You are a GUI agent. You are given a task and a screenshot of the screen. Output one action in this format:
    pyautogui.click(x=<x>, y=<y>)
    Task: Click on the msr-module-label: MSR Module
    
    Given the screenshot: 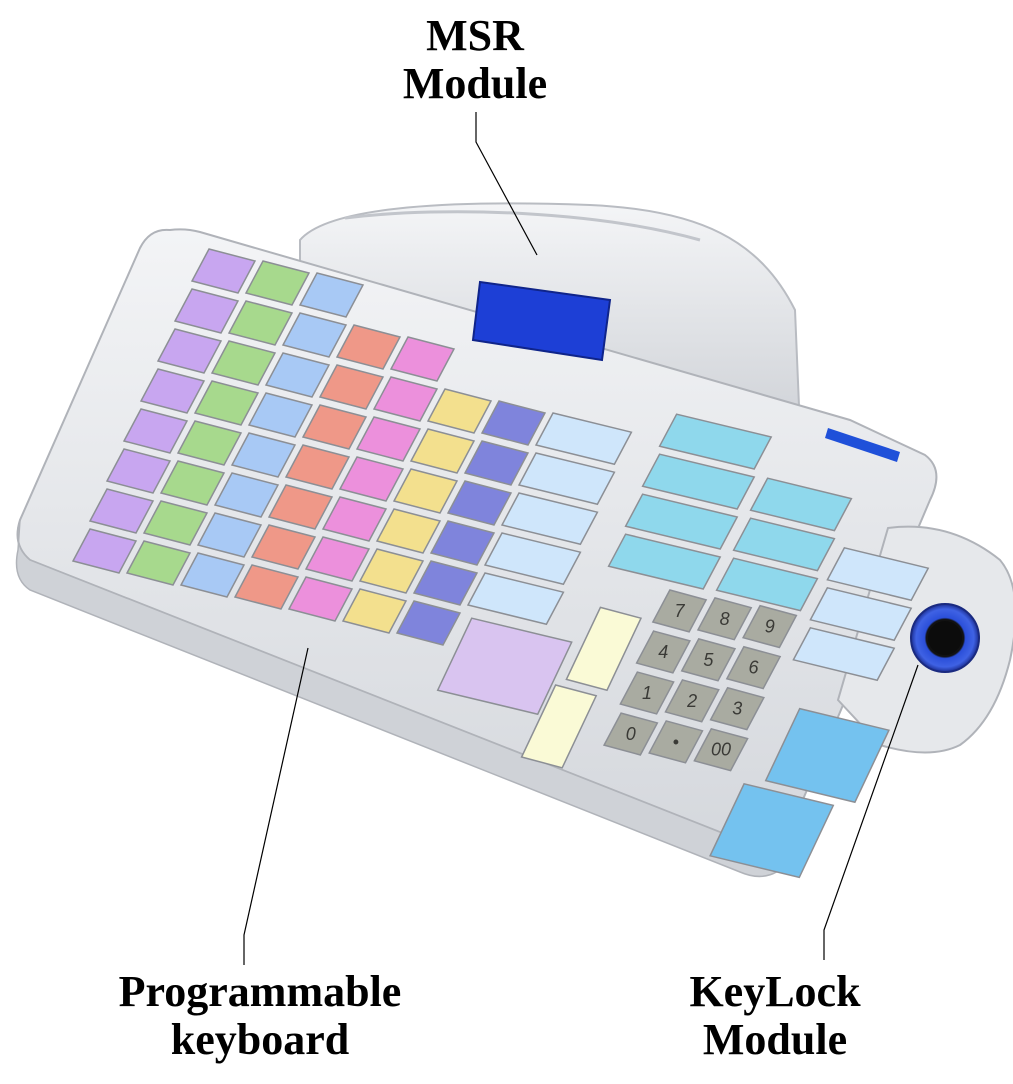 What is the action you would take?
    pyautogui.click(x=475, y=60)
    